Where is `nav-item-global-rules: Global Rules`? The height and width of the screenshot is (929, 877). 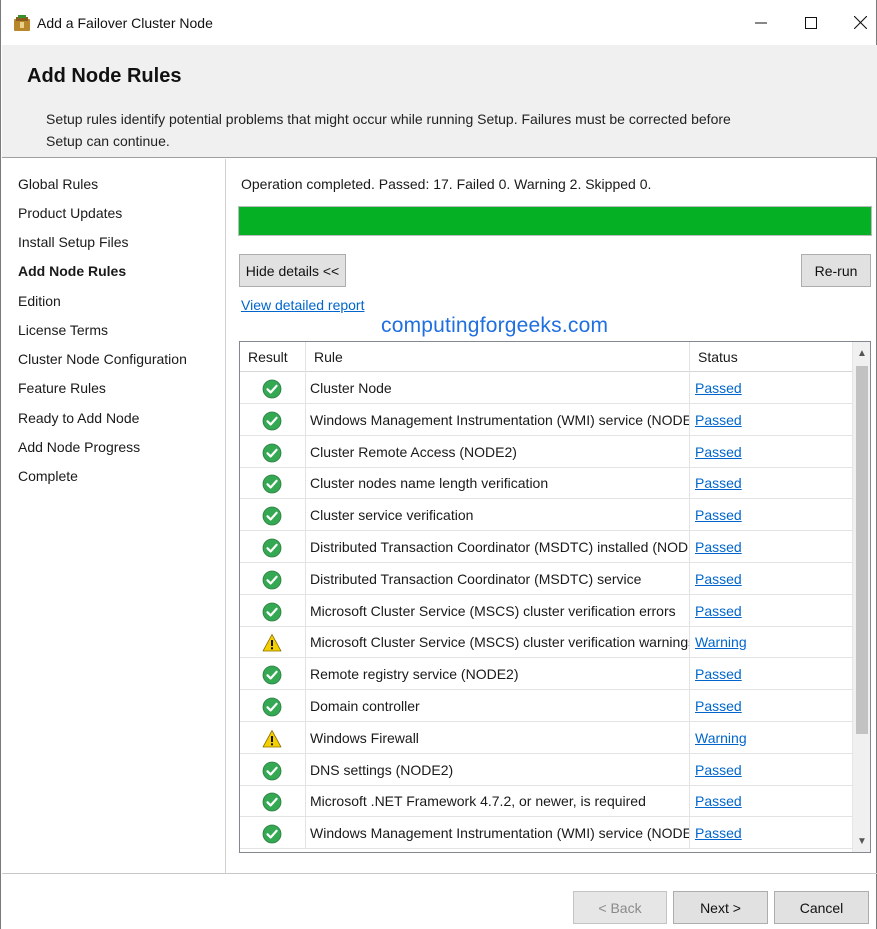
nav-item-global-rules: Global Rules is located at coordinates (58, 184).